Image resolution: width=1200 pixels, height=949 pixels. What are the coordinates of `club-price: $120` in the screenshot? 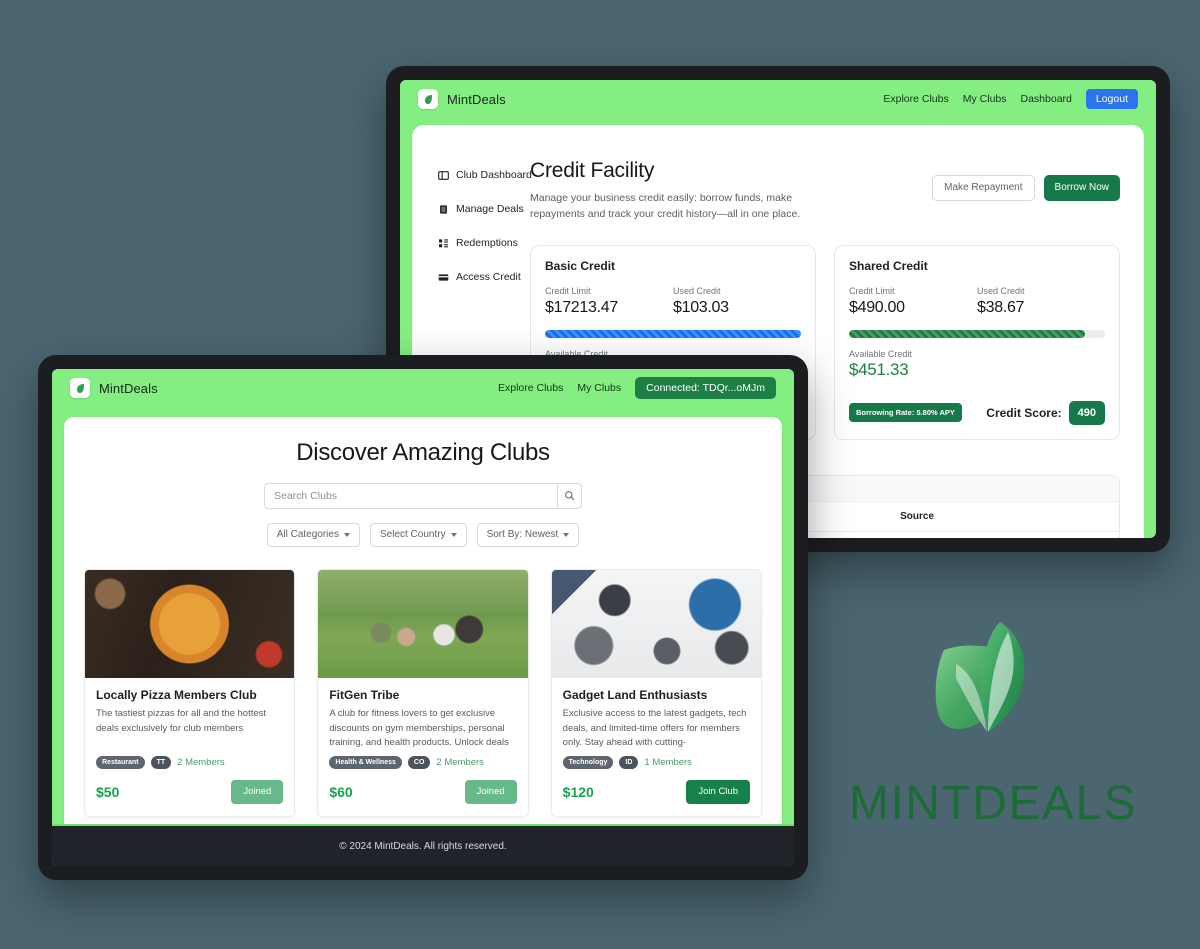 It's located at (578, 791).